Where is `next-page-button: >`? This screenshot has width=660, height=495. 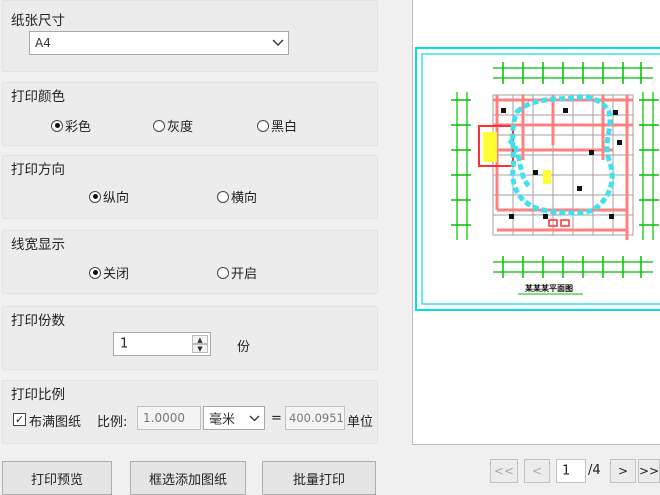
next-page-button: > is located at coordinates (623, 471).